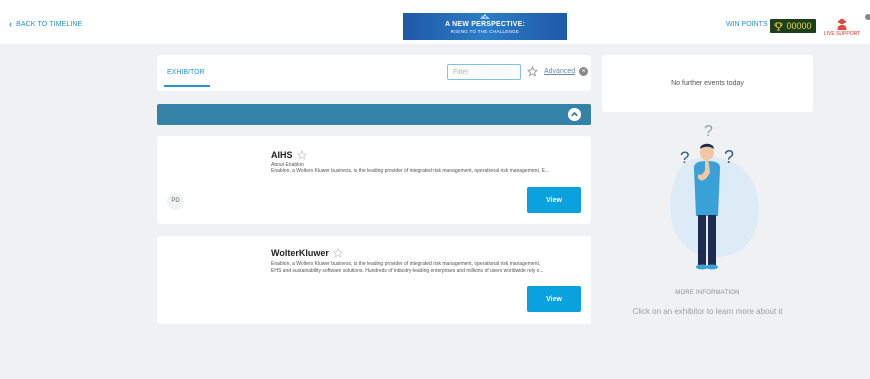 The width and height of the screenshot is (870, 379). What do you see at coordinates (374, 73) in the screenshot?
I see `exhibitor-tabs-panel: EXHIBITOR Advanced ×` at bounding box center [374, 73].